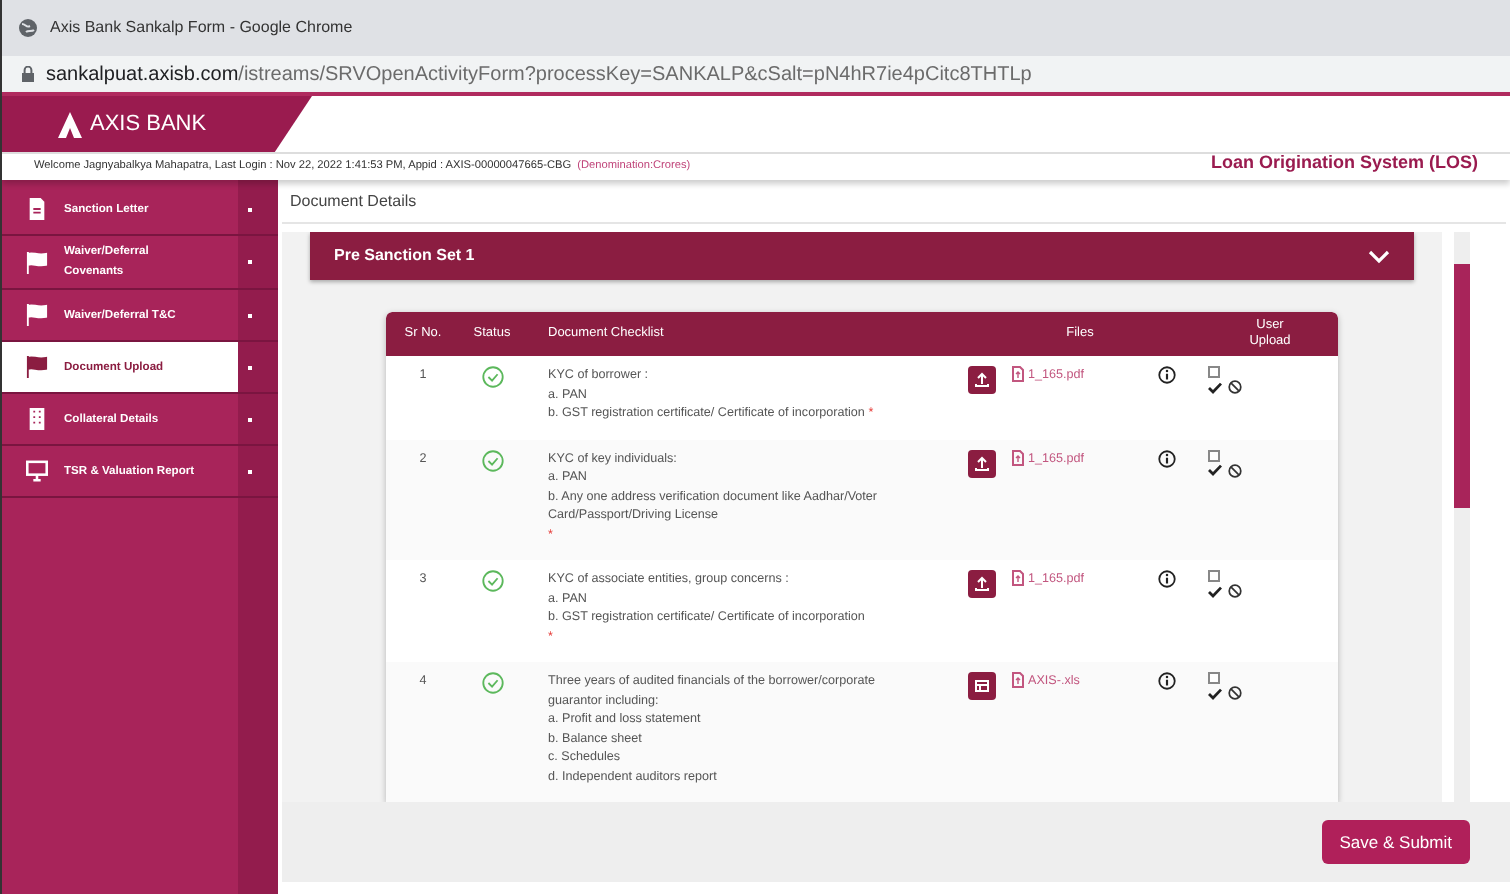  I want to click on scrollbar-thumb, so click(1462, 386).